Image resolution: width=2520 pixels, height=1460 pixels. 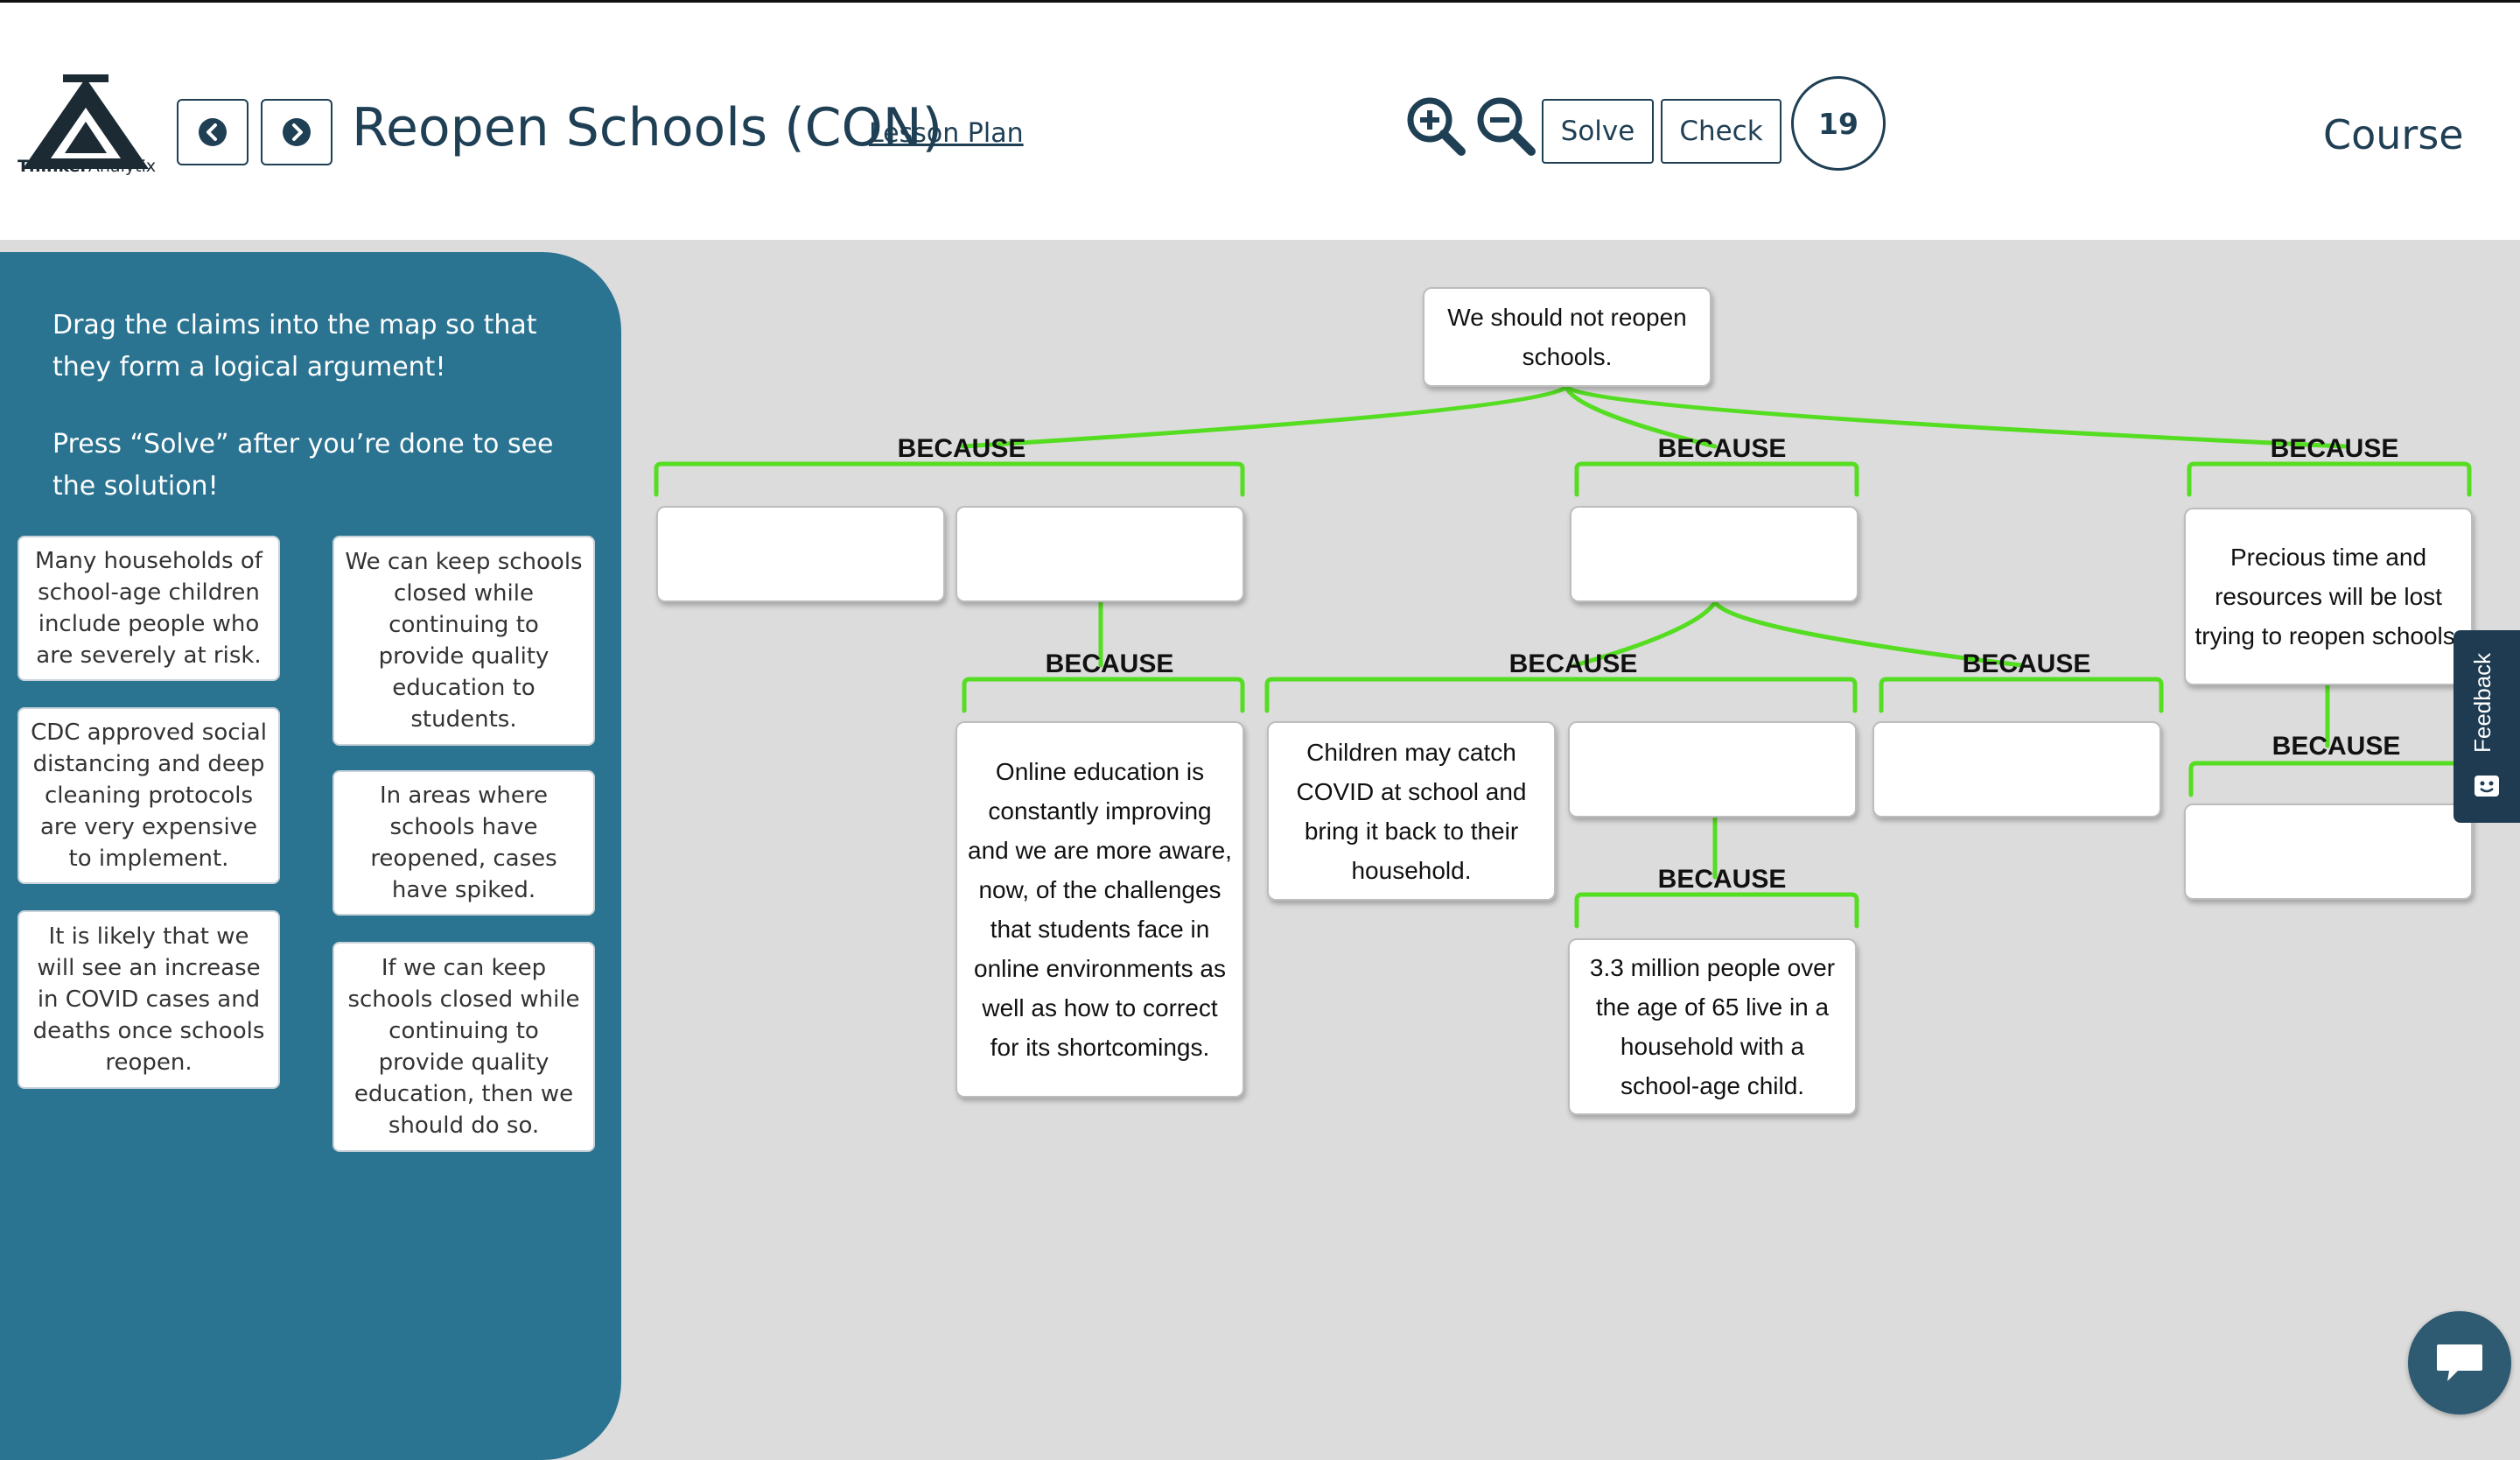 What do you see at coordinates (2482, 702) in the screenshot?
I see `feedback-label: Feedback` at bounding box center [2482, 702].